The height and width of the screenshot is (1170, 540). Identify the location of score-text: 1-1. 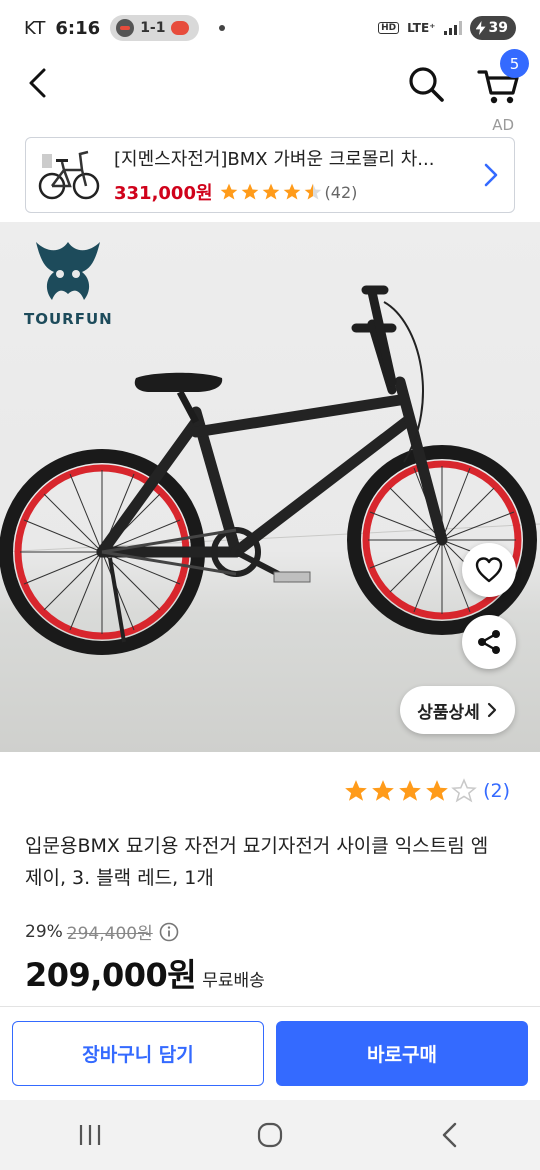
(153, 28).